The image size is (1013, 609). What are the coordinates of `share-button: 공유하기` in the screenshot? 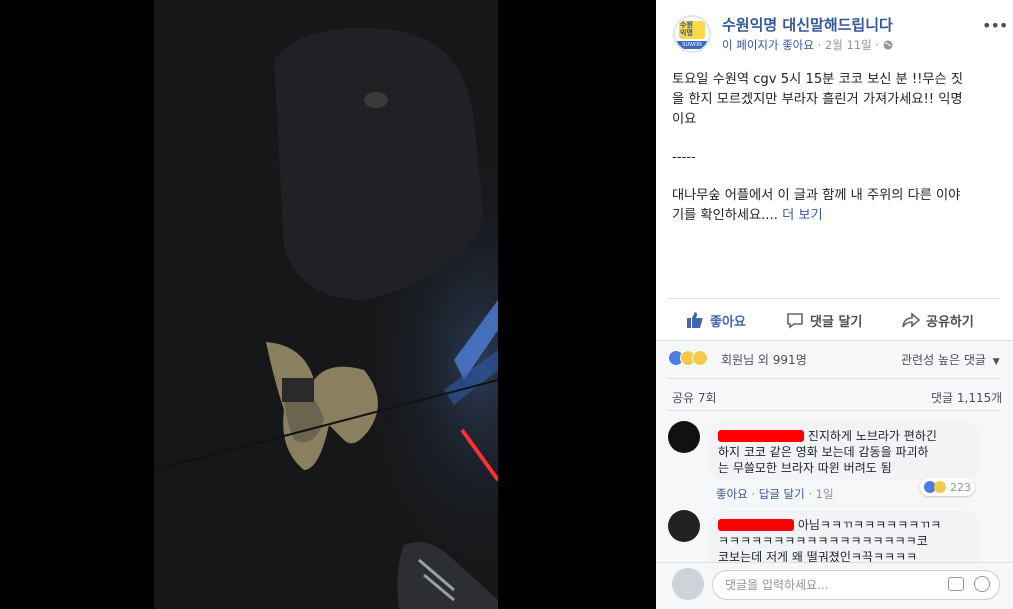 It's located at (938, 320).